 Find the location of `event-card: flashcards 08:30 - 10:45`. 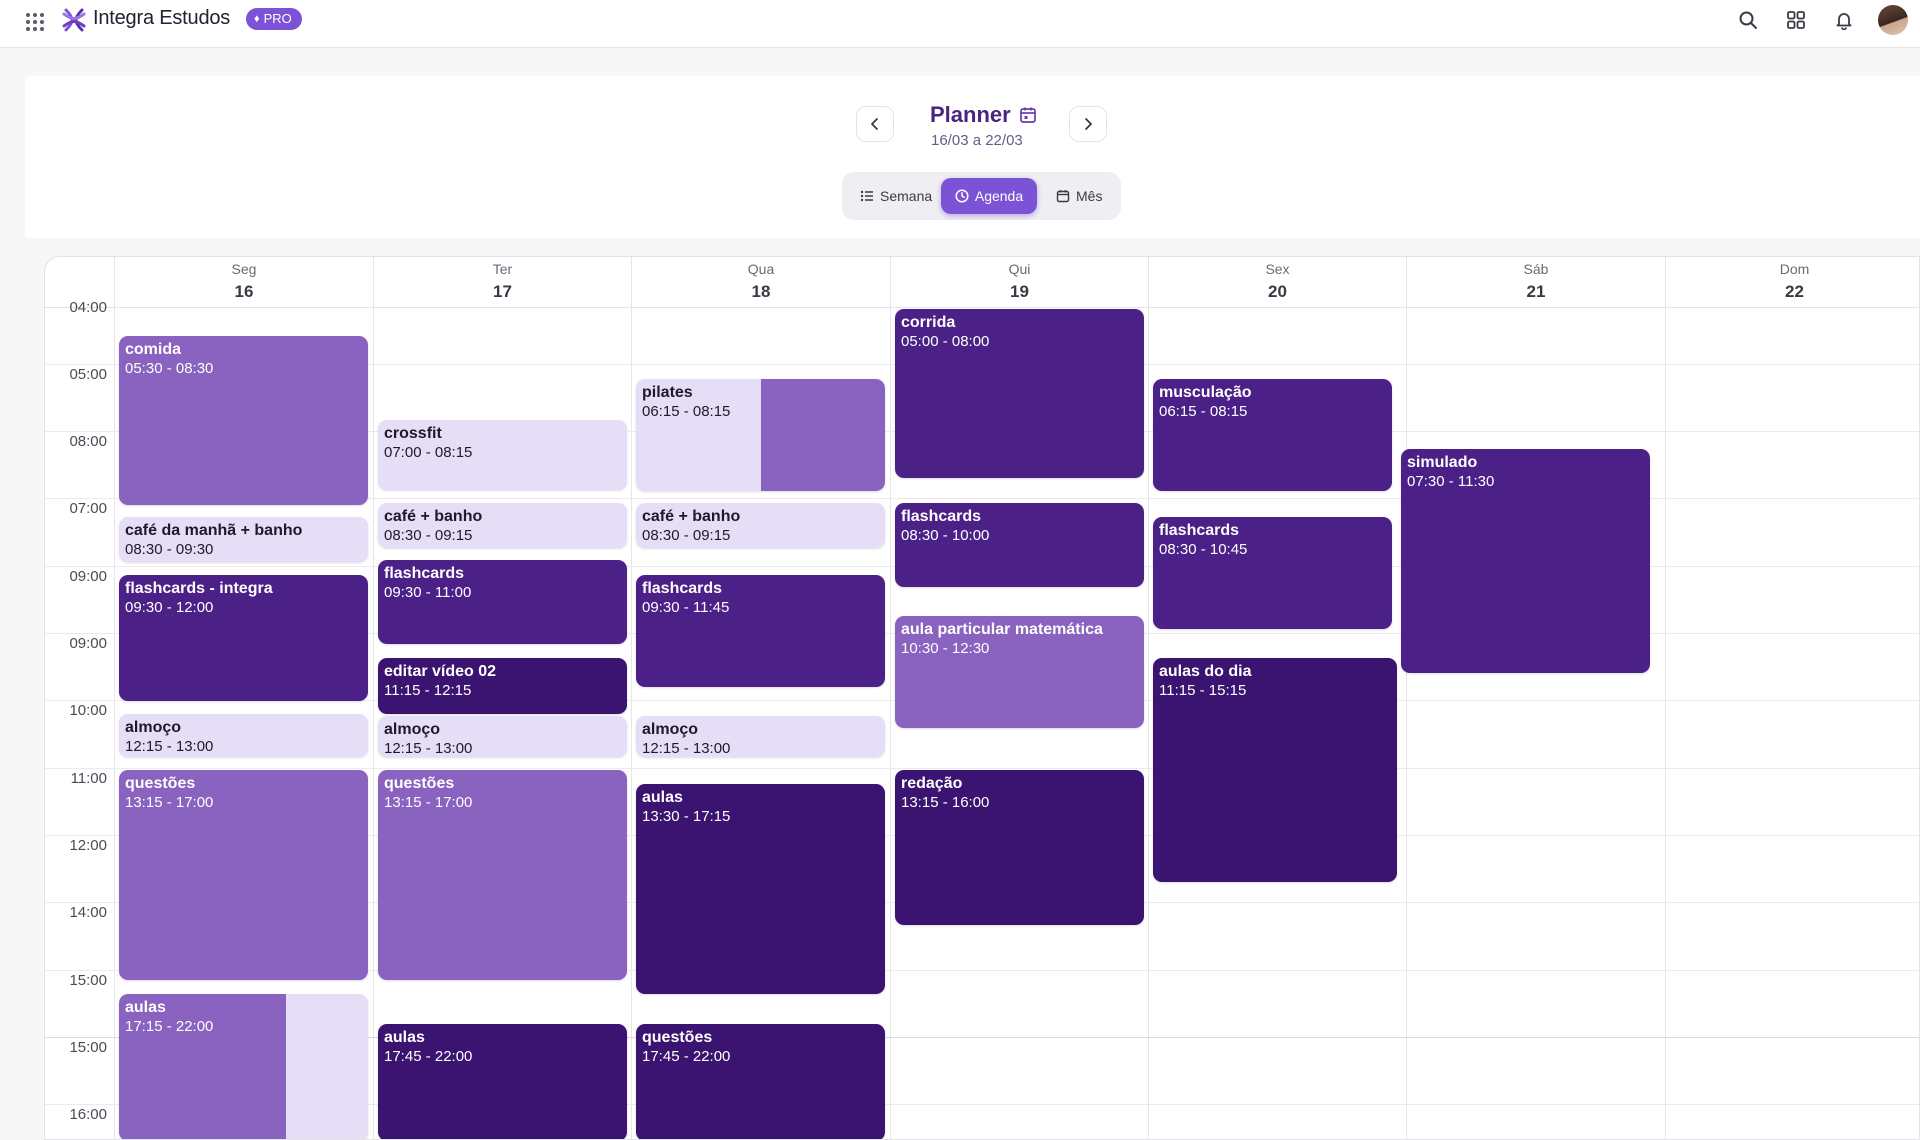

event-card: flashcards 08:30 - 10:45 is located at coordinates (1272, 573).